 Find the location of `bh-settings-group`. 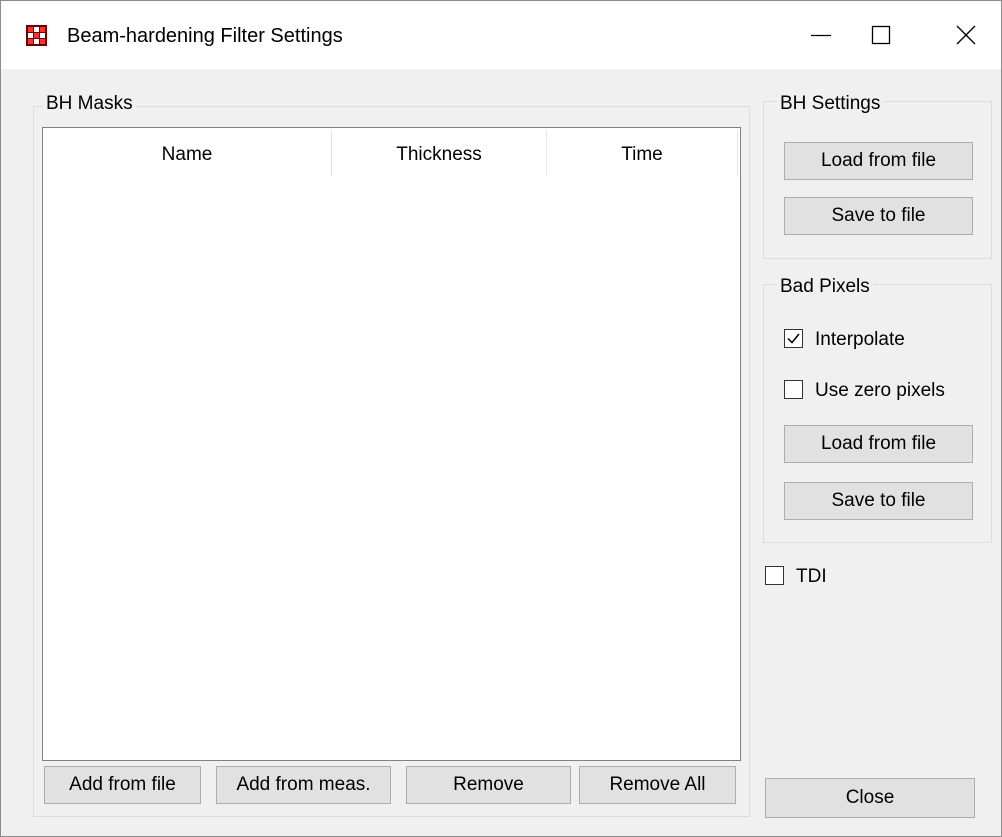

bh-settings-group is located at coordinates (877, 180).